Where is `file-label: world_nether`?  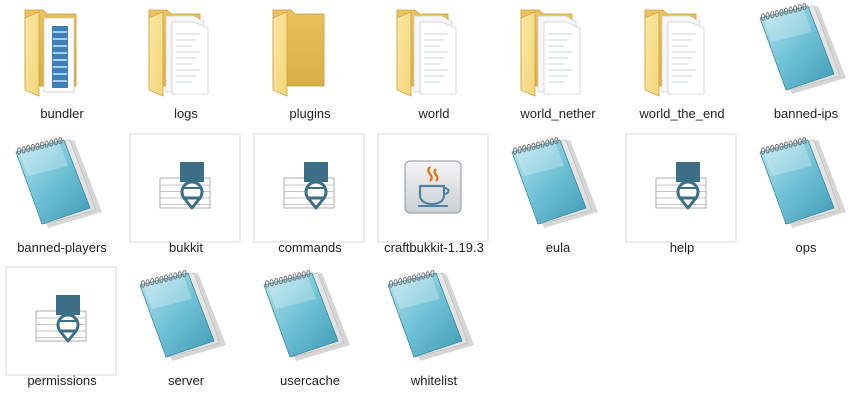 file-label: world_nether is located at coordinates (558, 113).